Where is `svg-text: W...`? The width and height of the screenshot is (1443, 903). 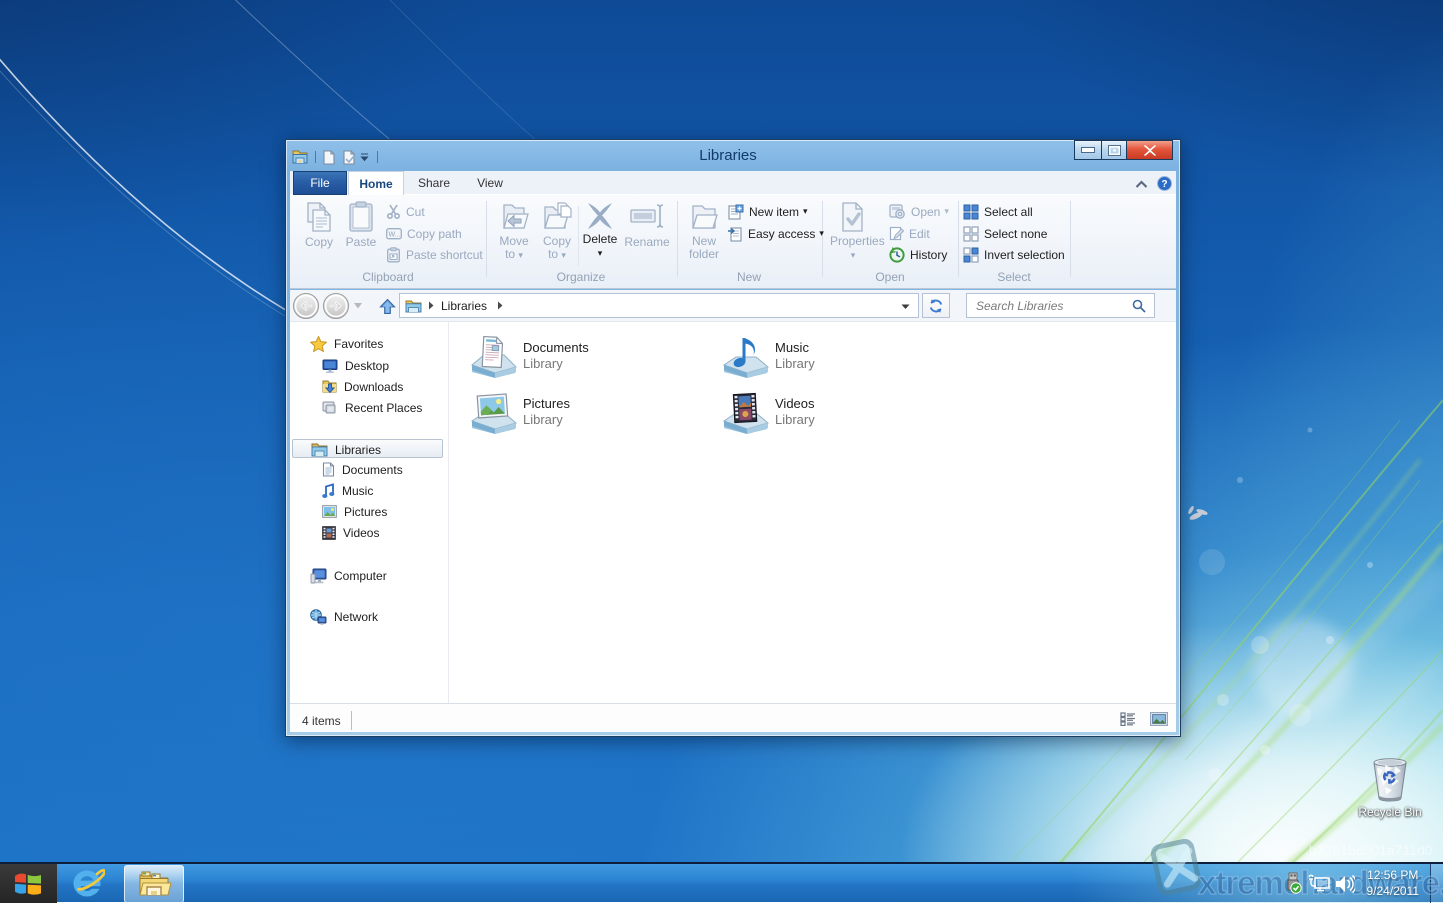
svg-text: W... is located at coordinates (395, 235).